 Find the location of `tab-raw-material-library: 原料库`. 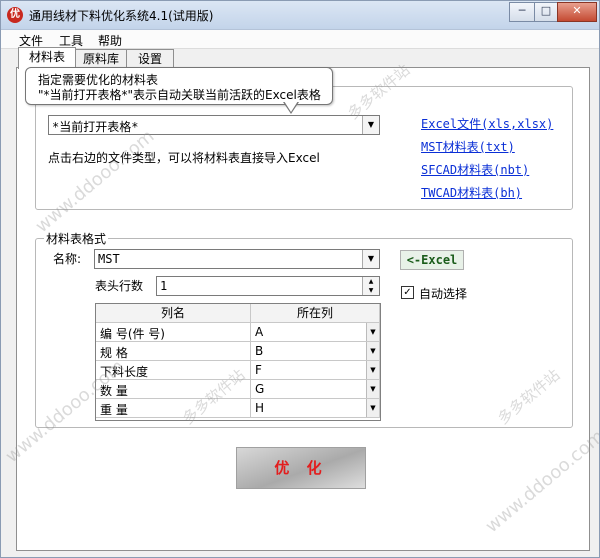

tab-raw-material-library: 原料库 is located at coordinates (101, 58).